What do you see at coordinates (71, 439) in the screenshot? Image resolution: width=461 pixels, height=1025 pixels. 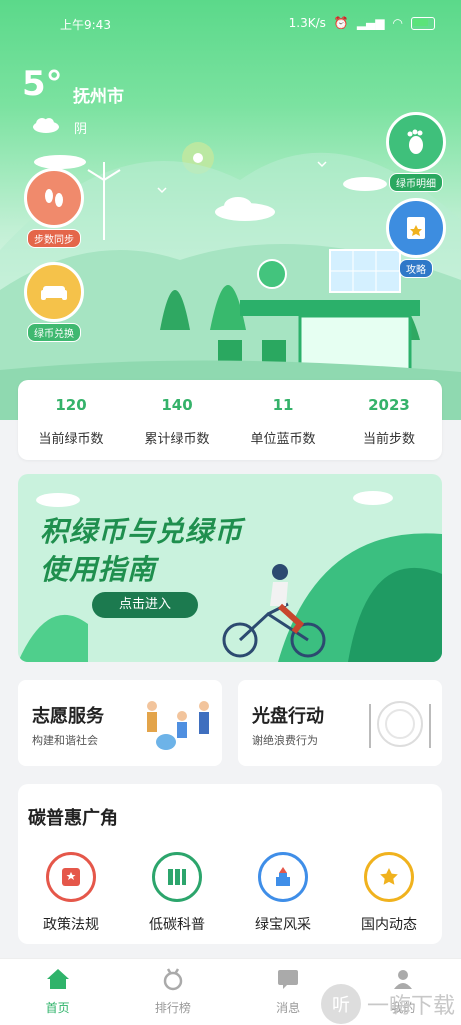 I see `stat-label: 当前绿币数` at bounding box center [71, 439].